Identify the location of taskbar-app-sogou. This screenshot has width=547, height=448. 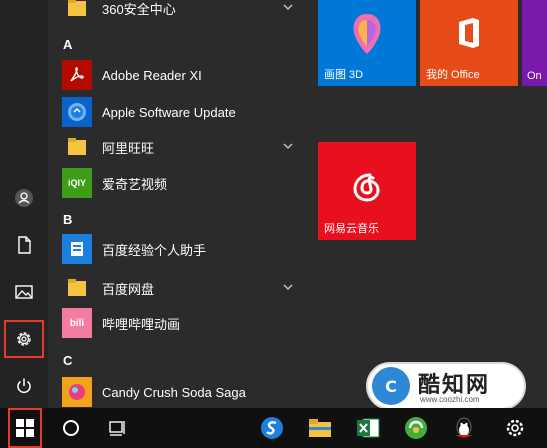
(272, 428).